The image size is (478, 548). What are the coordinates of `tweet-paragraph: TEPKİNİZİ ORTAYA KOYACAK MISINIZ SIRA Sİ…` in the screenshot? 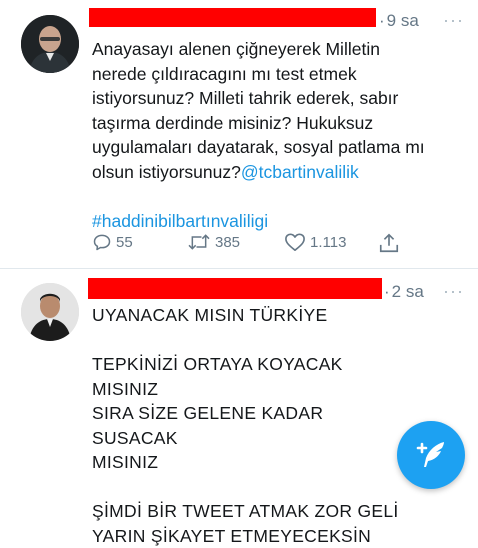 It's located at (217, 413).